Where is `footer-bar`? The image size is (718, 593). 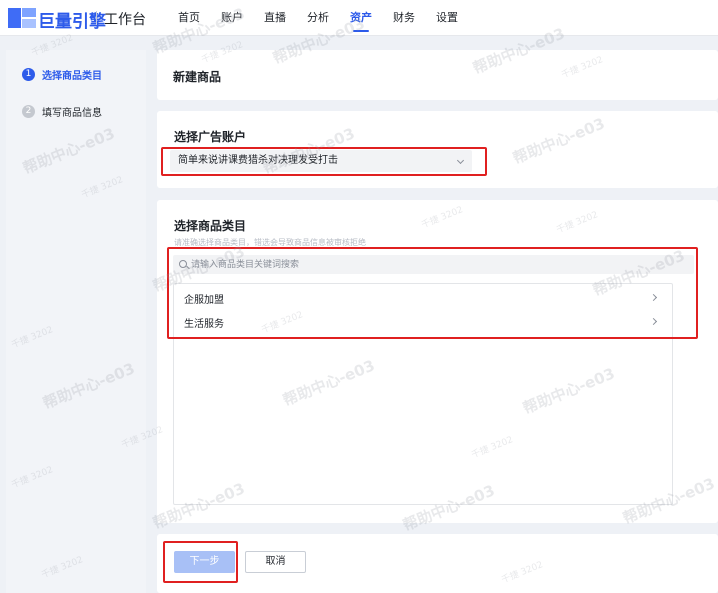
footer-bar is located at coordinates (437, 563).